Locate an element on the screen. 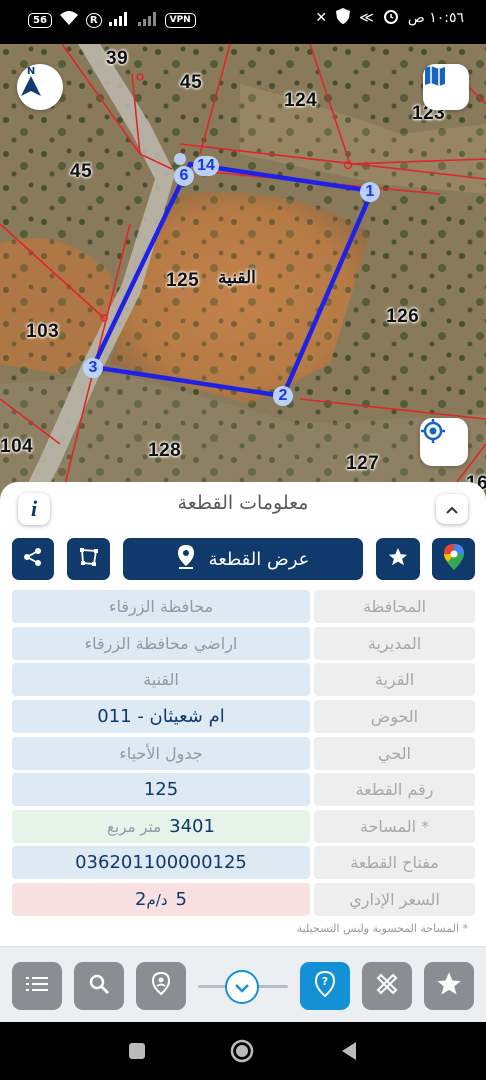 Image resolution: width=486 pixels, height=1080 pixels. parcel-label: 39 is located at coordinates (117, 58).